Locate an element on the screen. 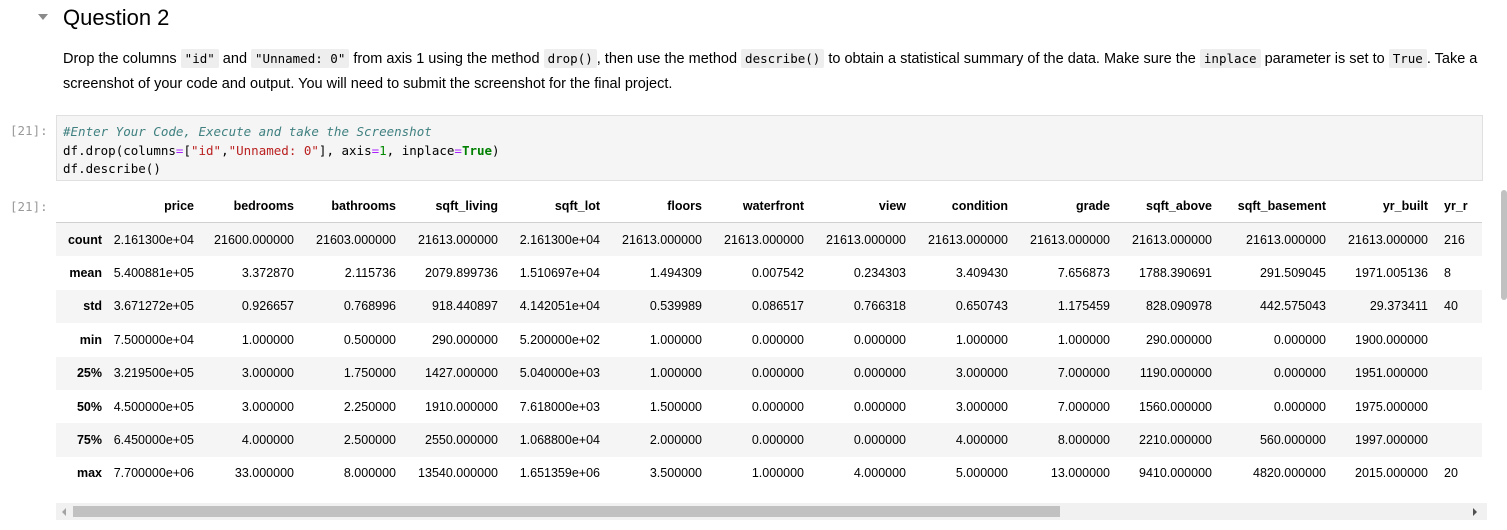 Image resolution: width=1507 pixels, height=530 pixels. column-header: sqft_lot is located at coordinates (549, 206).